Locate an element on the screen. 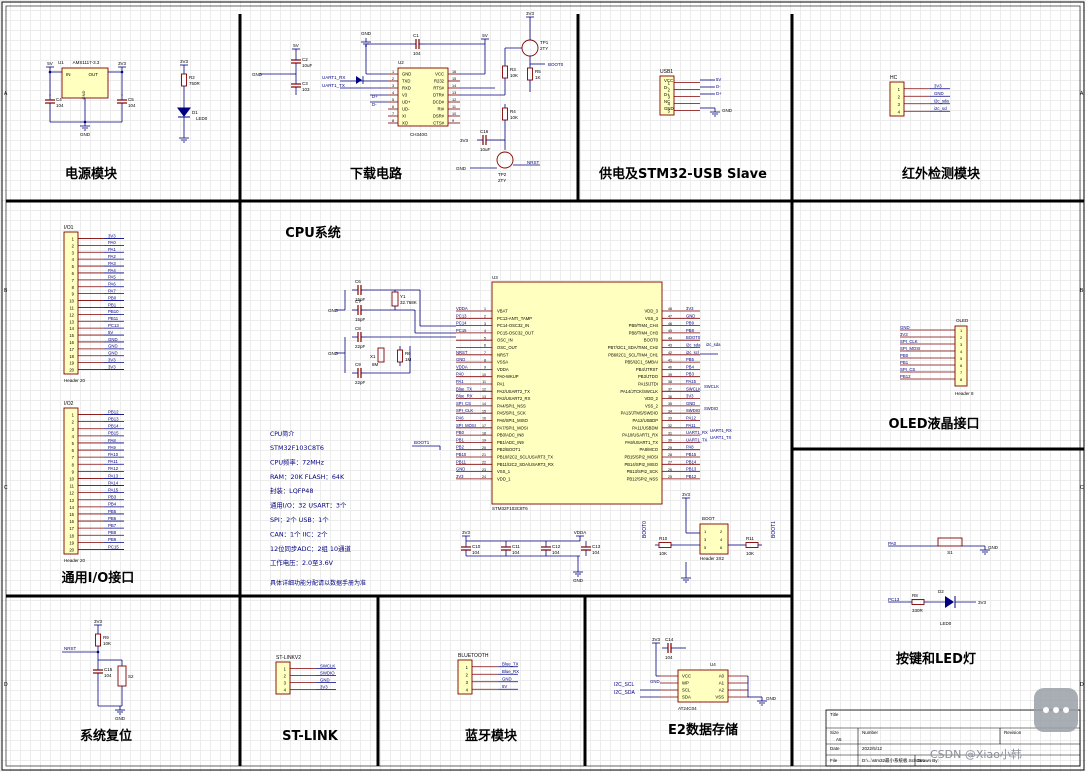 The image size is (1086, 772). ch340g-pin-num: 15 is located at coordinates (454, 79).